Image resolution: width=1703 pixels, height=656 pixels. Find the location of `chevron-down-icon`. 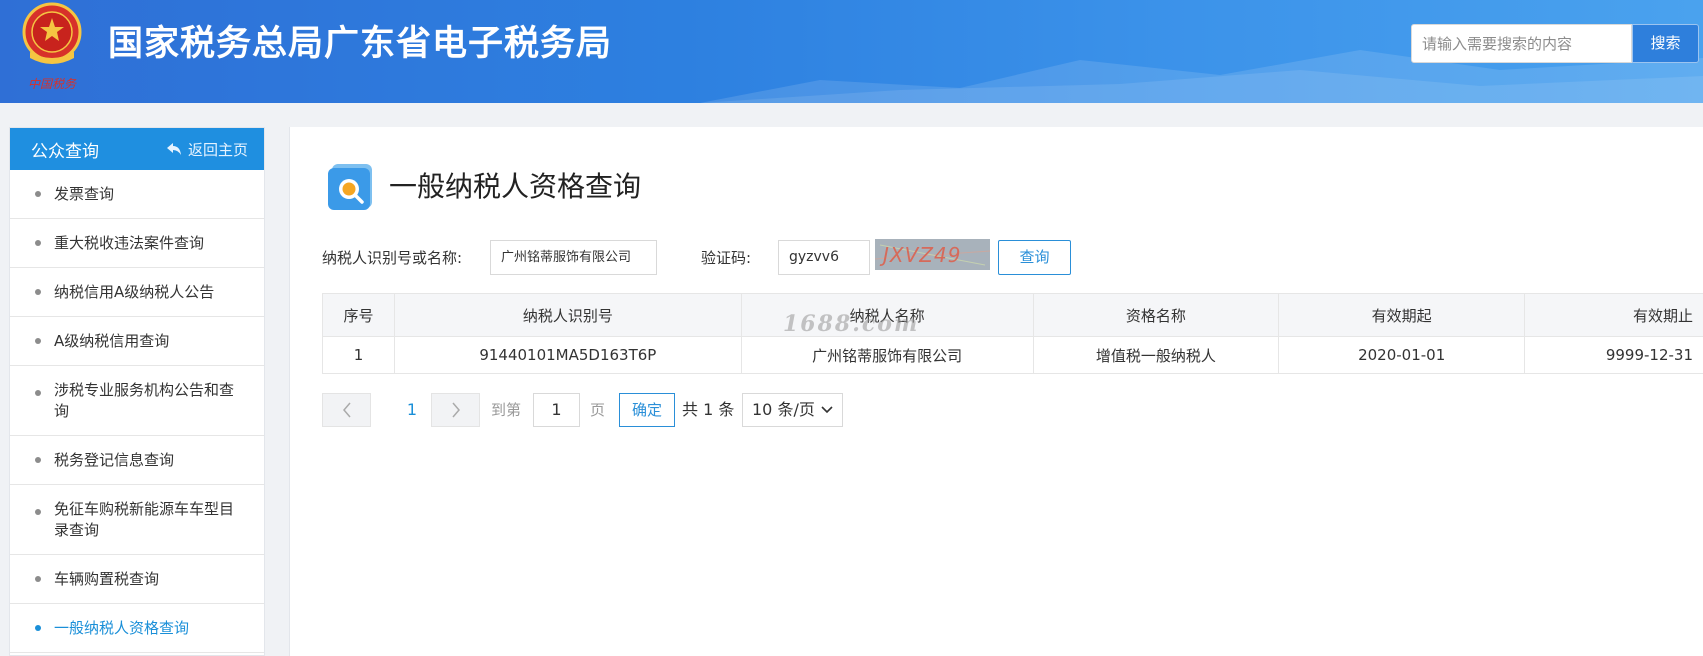

chevron-down-icon is located at coordinates (827, 410).